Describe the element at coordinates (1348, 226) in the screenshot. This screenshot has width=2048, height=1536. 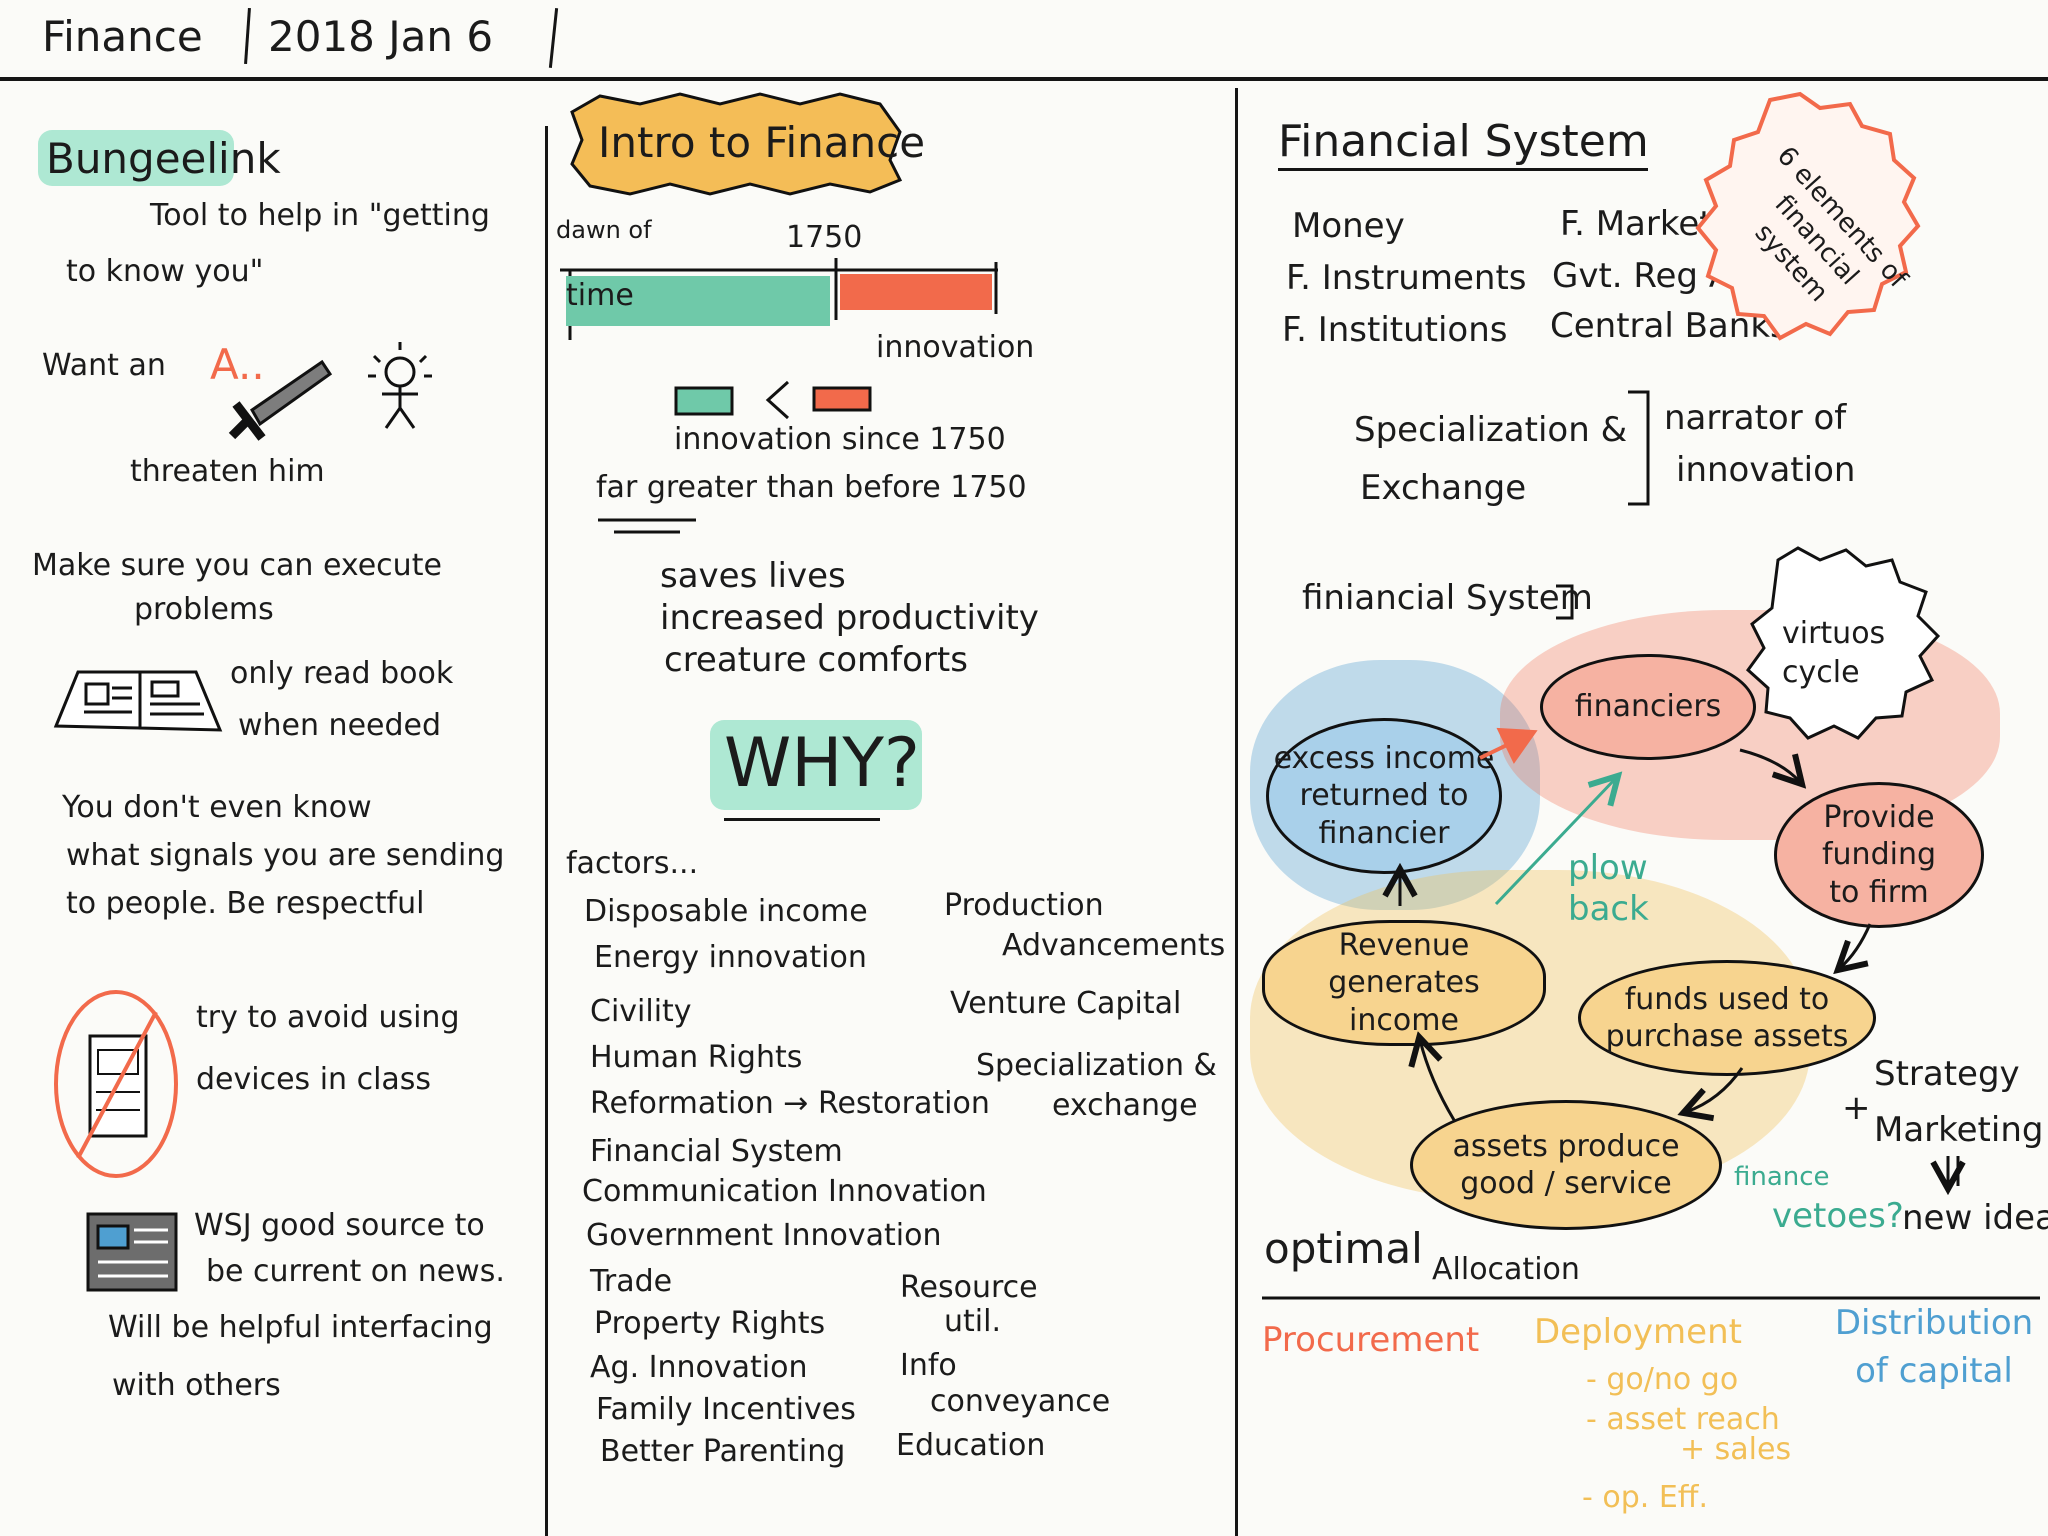
I see `element-left-1: Money` at that location.